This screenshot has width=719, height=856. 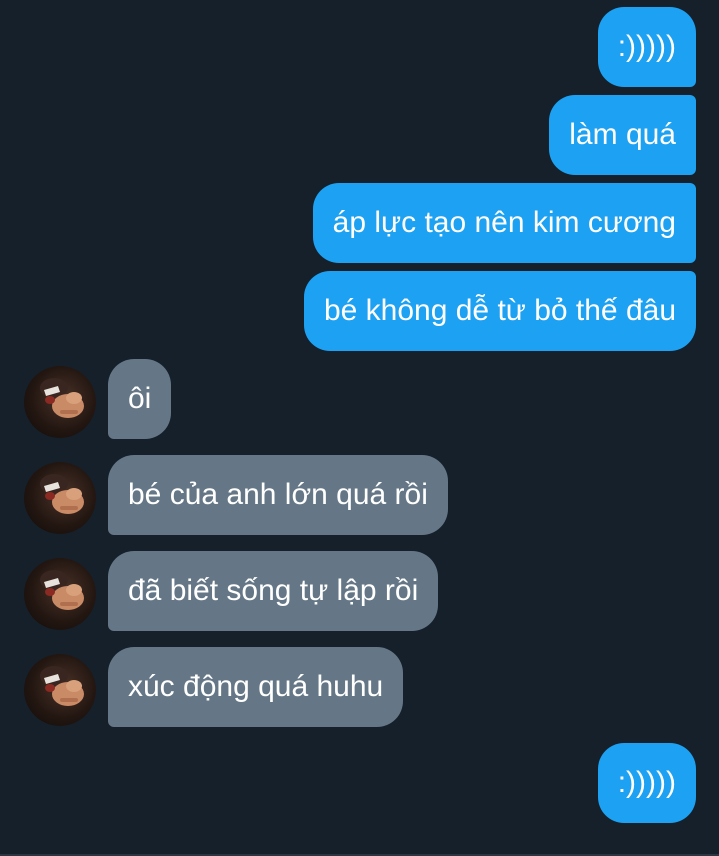 What do you see at coordinates (273, 591) in the screenshot?
I see `received-message-bubble: đã biết sống tự lập rồi` at bounding box center [273, 591].